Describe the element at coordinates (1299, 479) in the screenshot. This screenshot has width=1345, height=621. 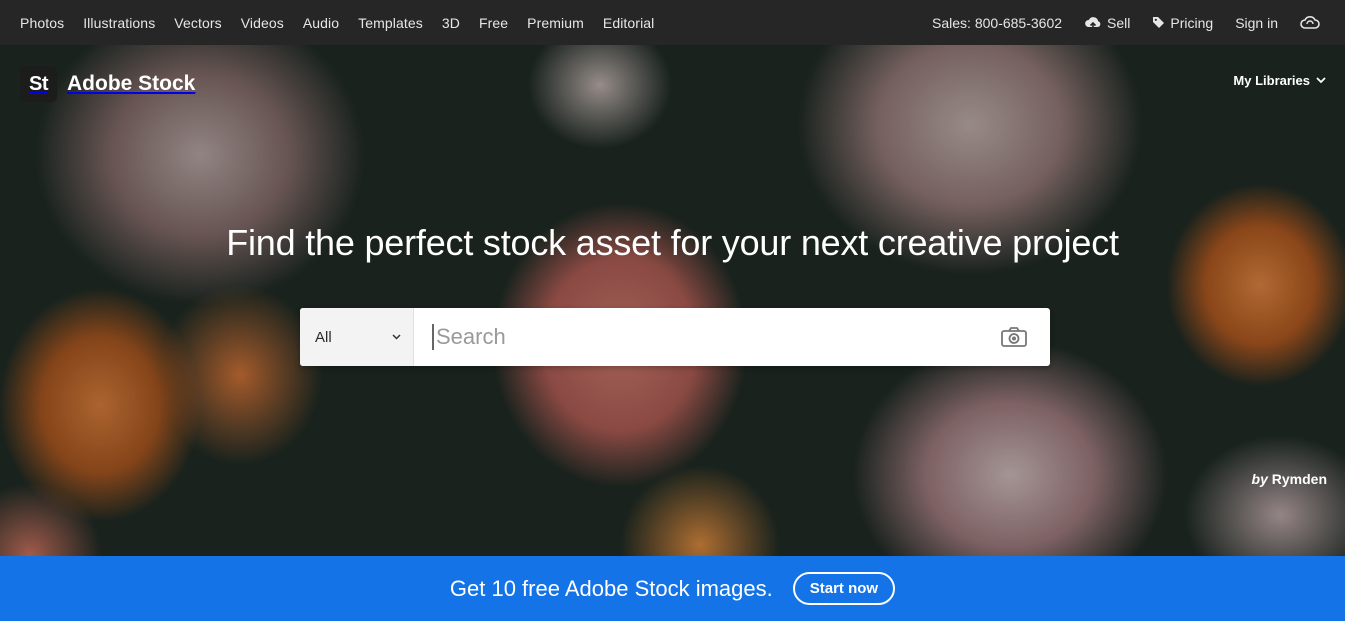
I see `credit-author-link: Rymden` at that location.